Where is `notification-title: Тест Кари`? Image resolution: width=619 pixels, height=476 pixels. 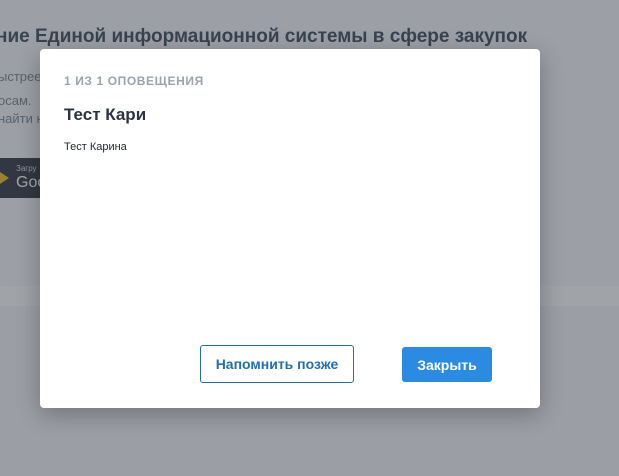 notification-title: Тест Кари is located at coordinates (105, 114).